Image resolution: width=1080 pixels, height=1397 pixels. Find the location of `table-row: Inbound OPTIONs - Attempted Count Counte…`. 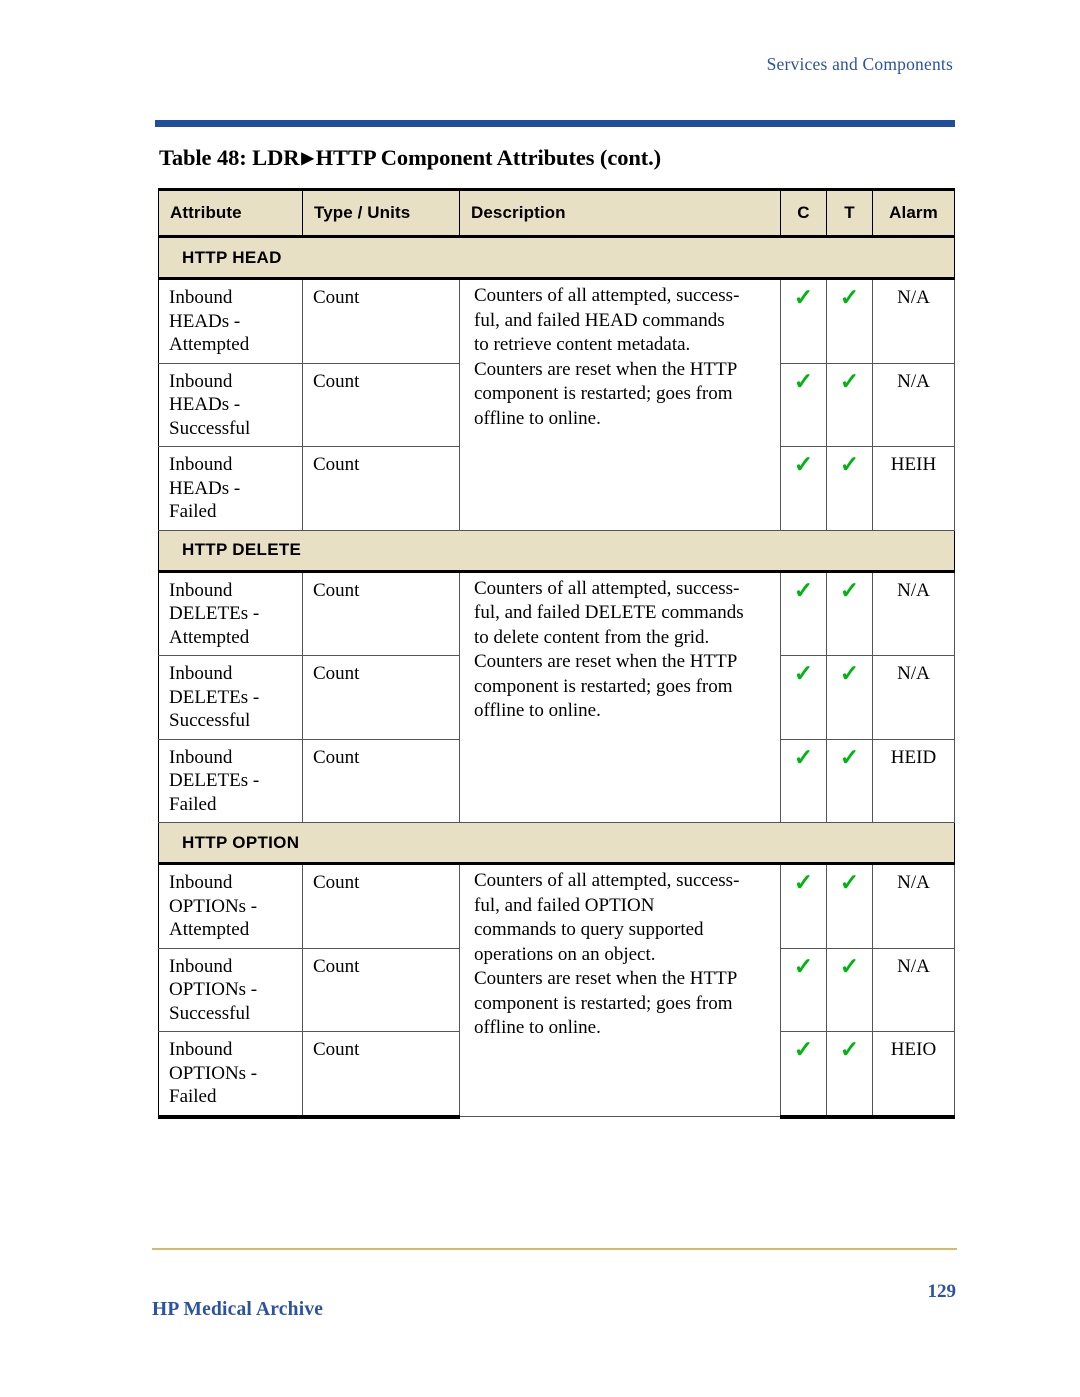

table-row: Inbound OPTIONs - Attempted Count Counte… is located at coordinates (556, 990).